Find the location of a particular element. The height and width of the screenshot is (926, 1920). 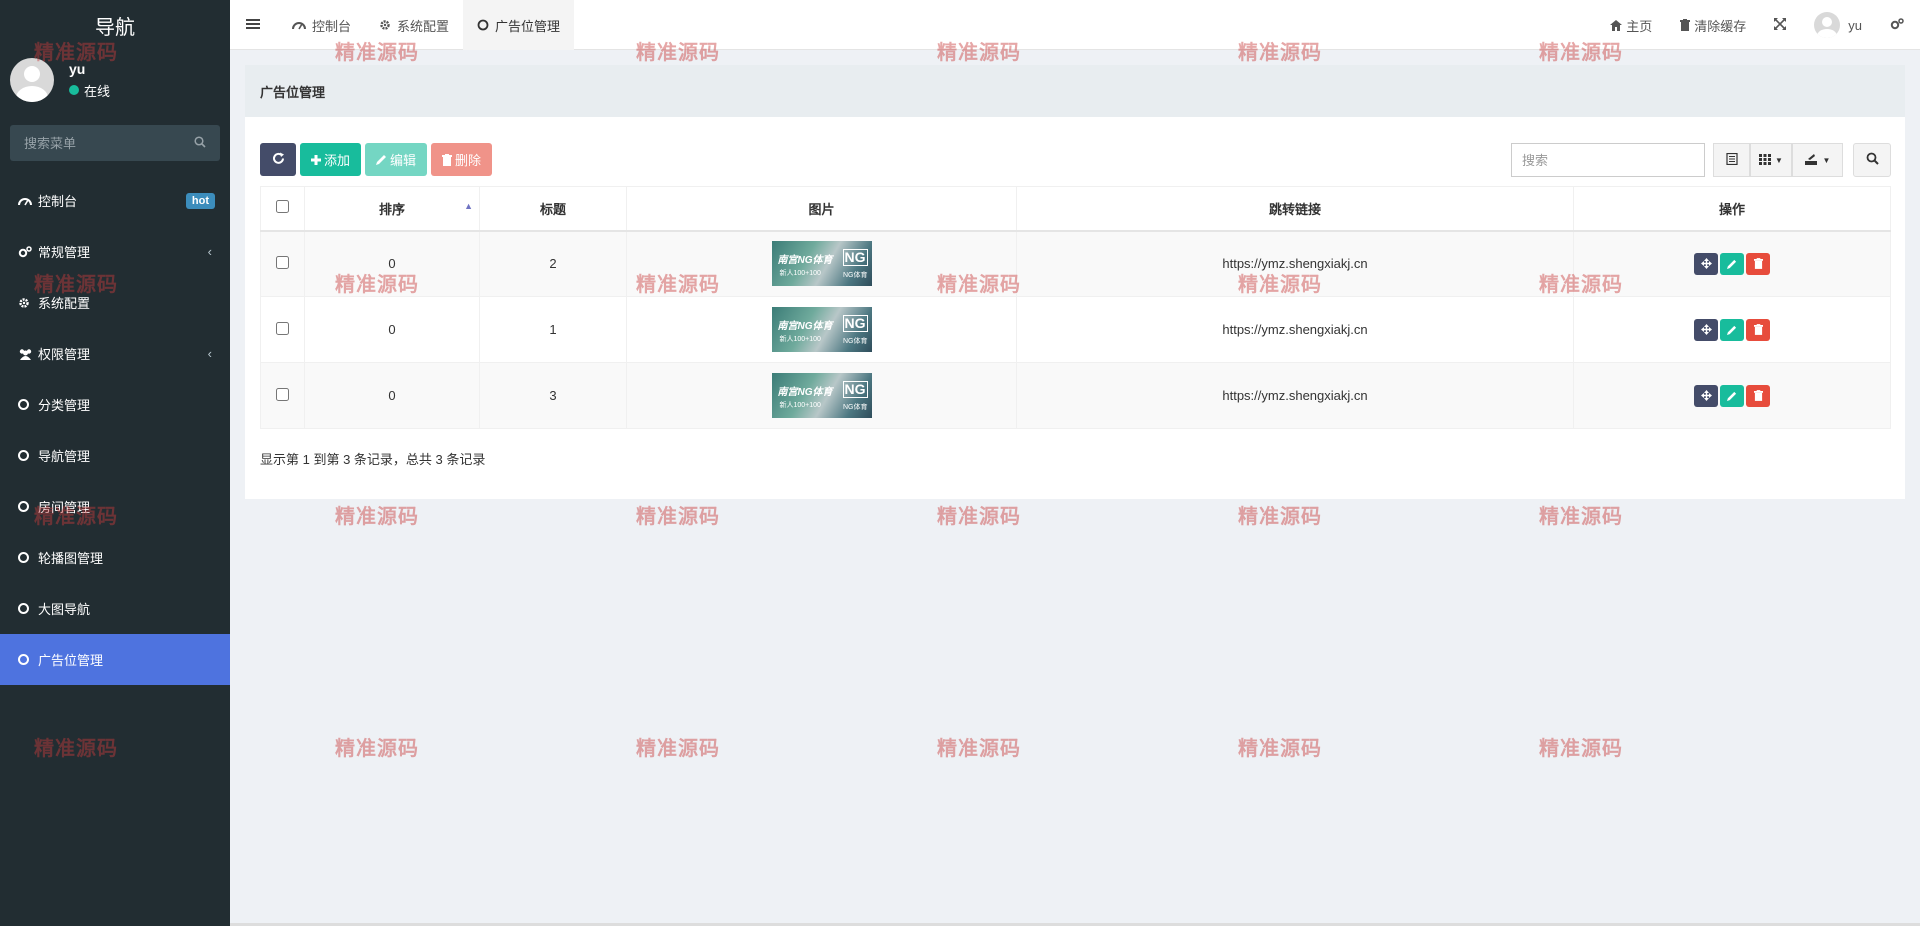

sidebar-item-general: 常规管理 ‹ is located at coordinates (115, 251).